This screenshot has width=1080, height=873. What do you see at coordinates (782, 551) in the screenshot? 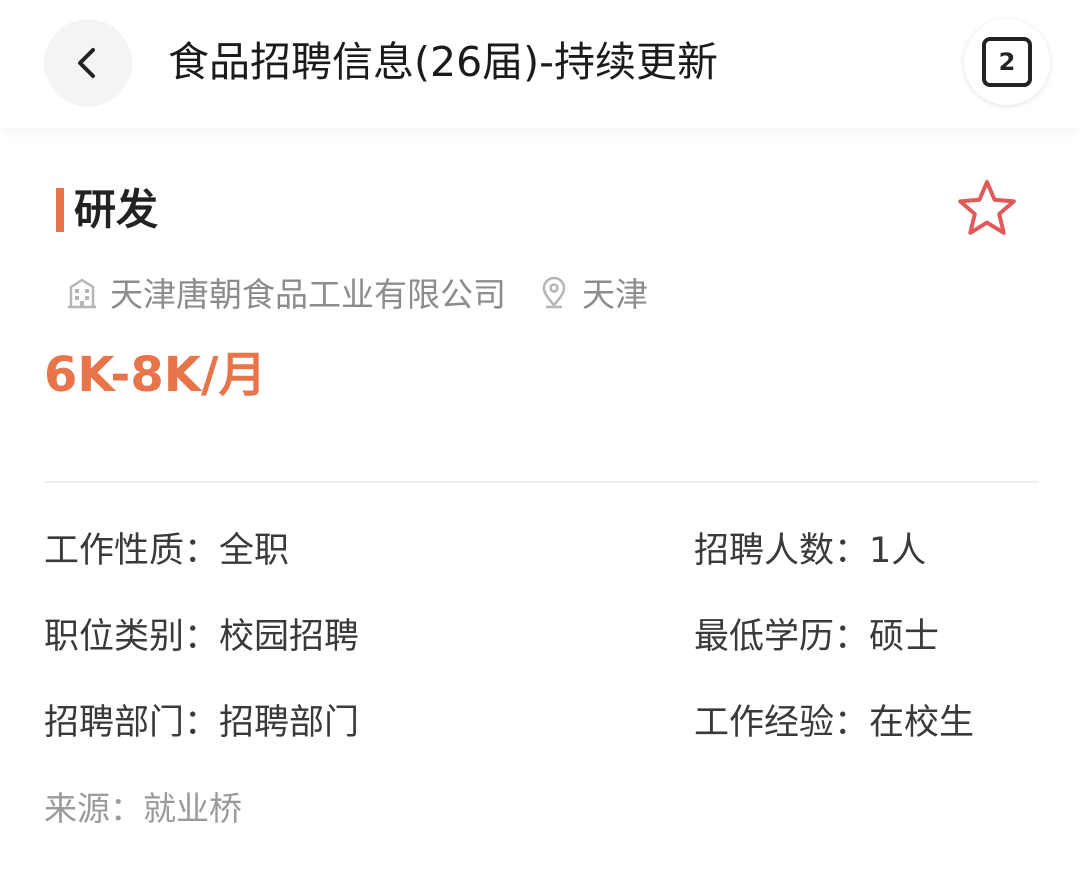
I see `detail-label: 招聘人数：` at bounding box center [782, 551].